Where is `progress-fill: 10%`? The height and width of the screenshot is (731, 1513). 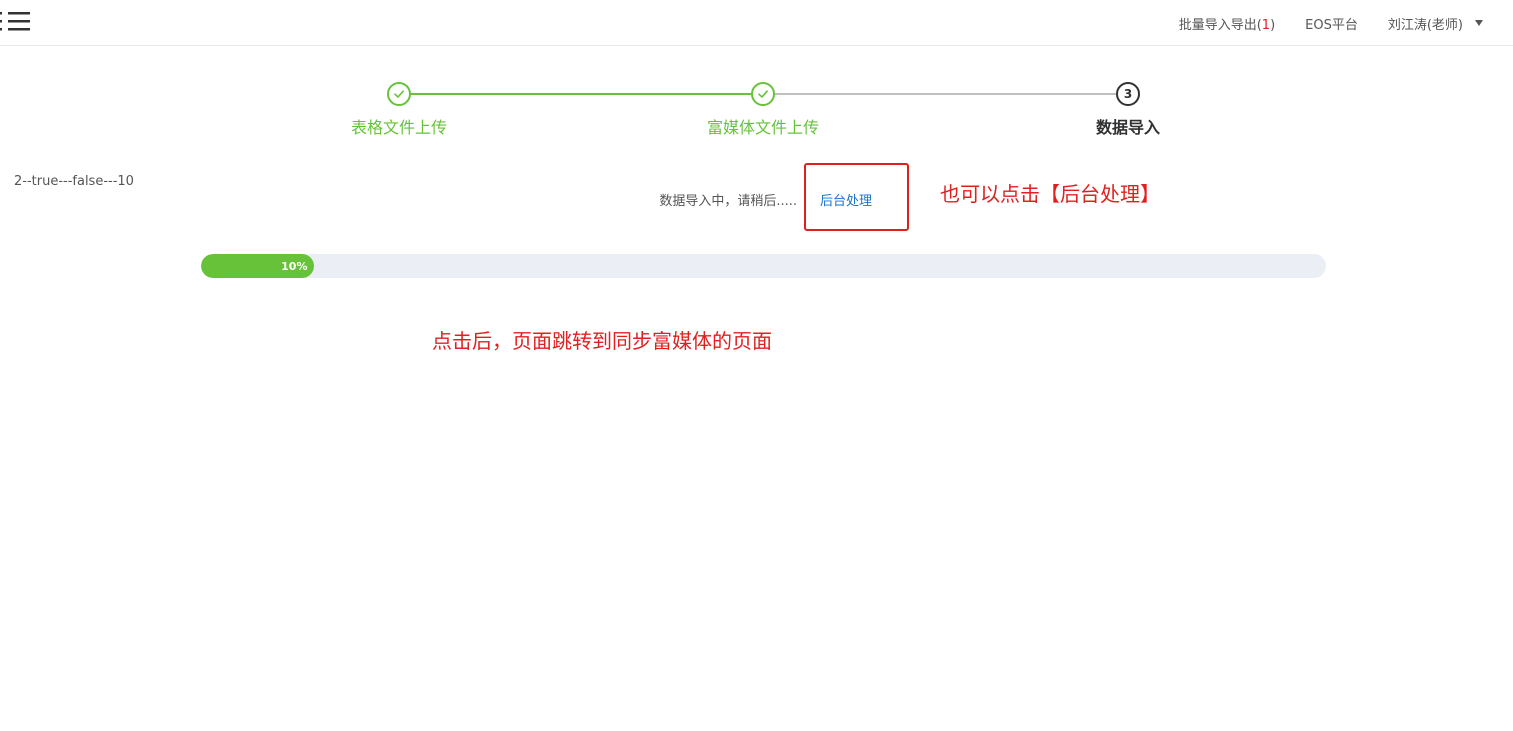
progress-fill: 10% is located at coordinates (257, 266).